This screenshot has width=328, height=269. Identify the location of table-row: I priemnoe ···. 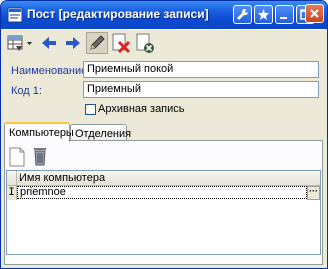
(163, 193).